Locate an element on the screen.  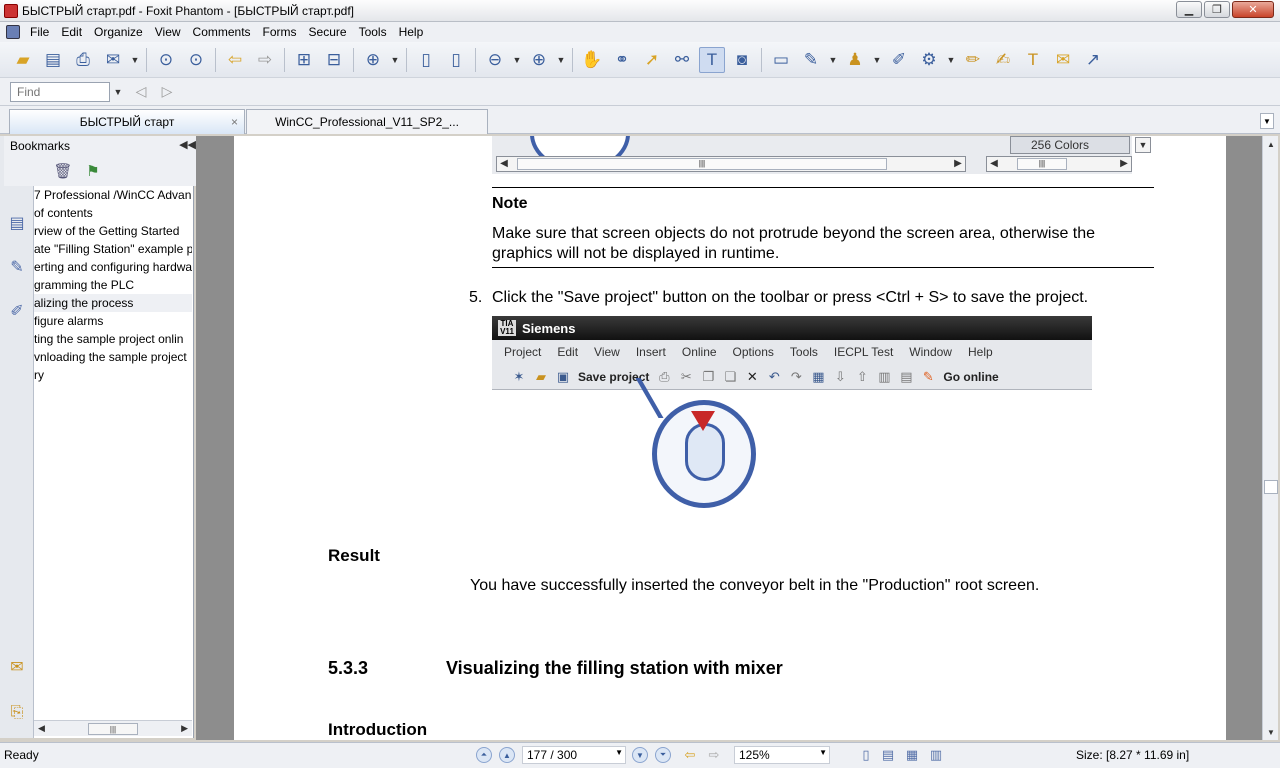
scroll-left-icon: ◀ is located at coordinates (41, 728).